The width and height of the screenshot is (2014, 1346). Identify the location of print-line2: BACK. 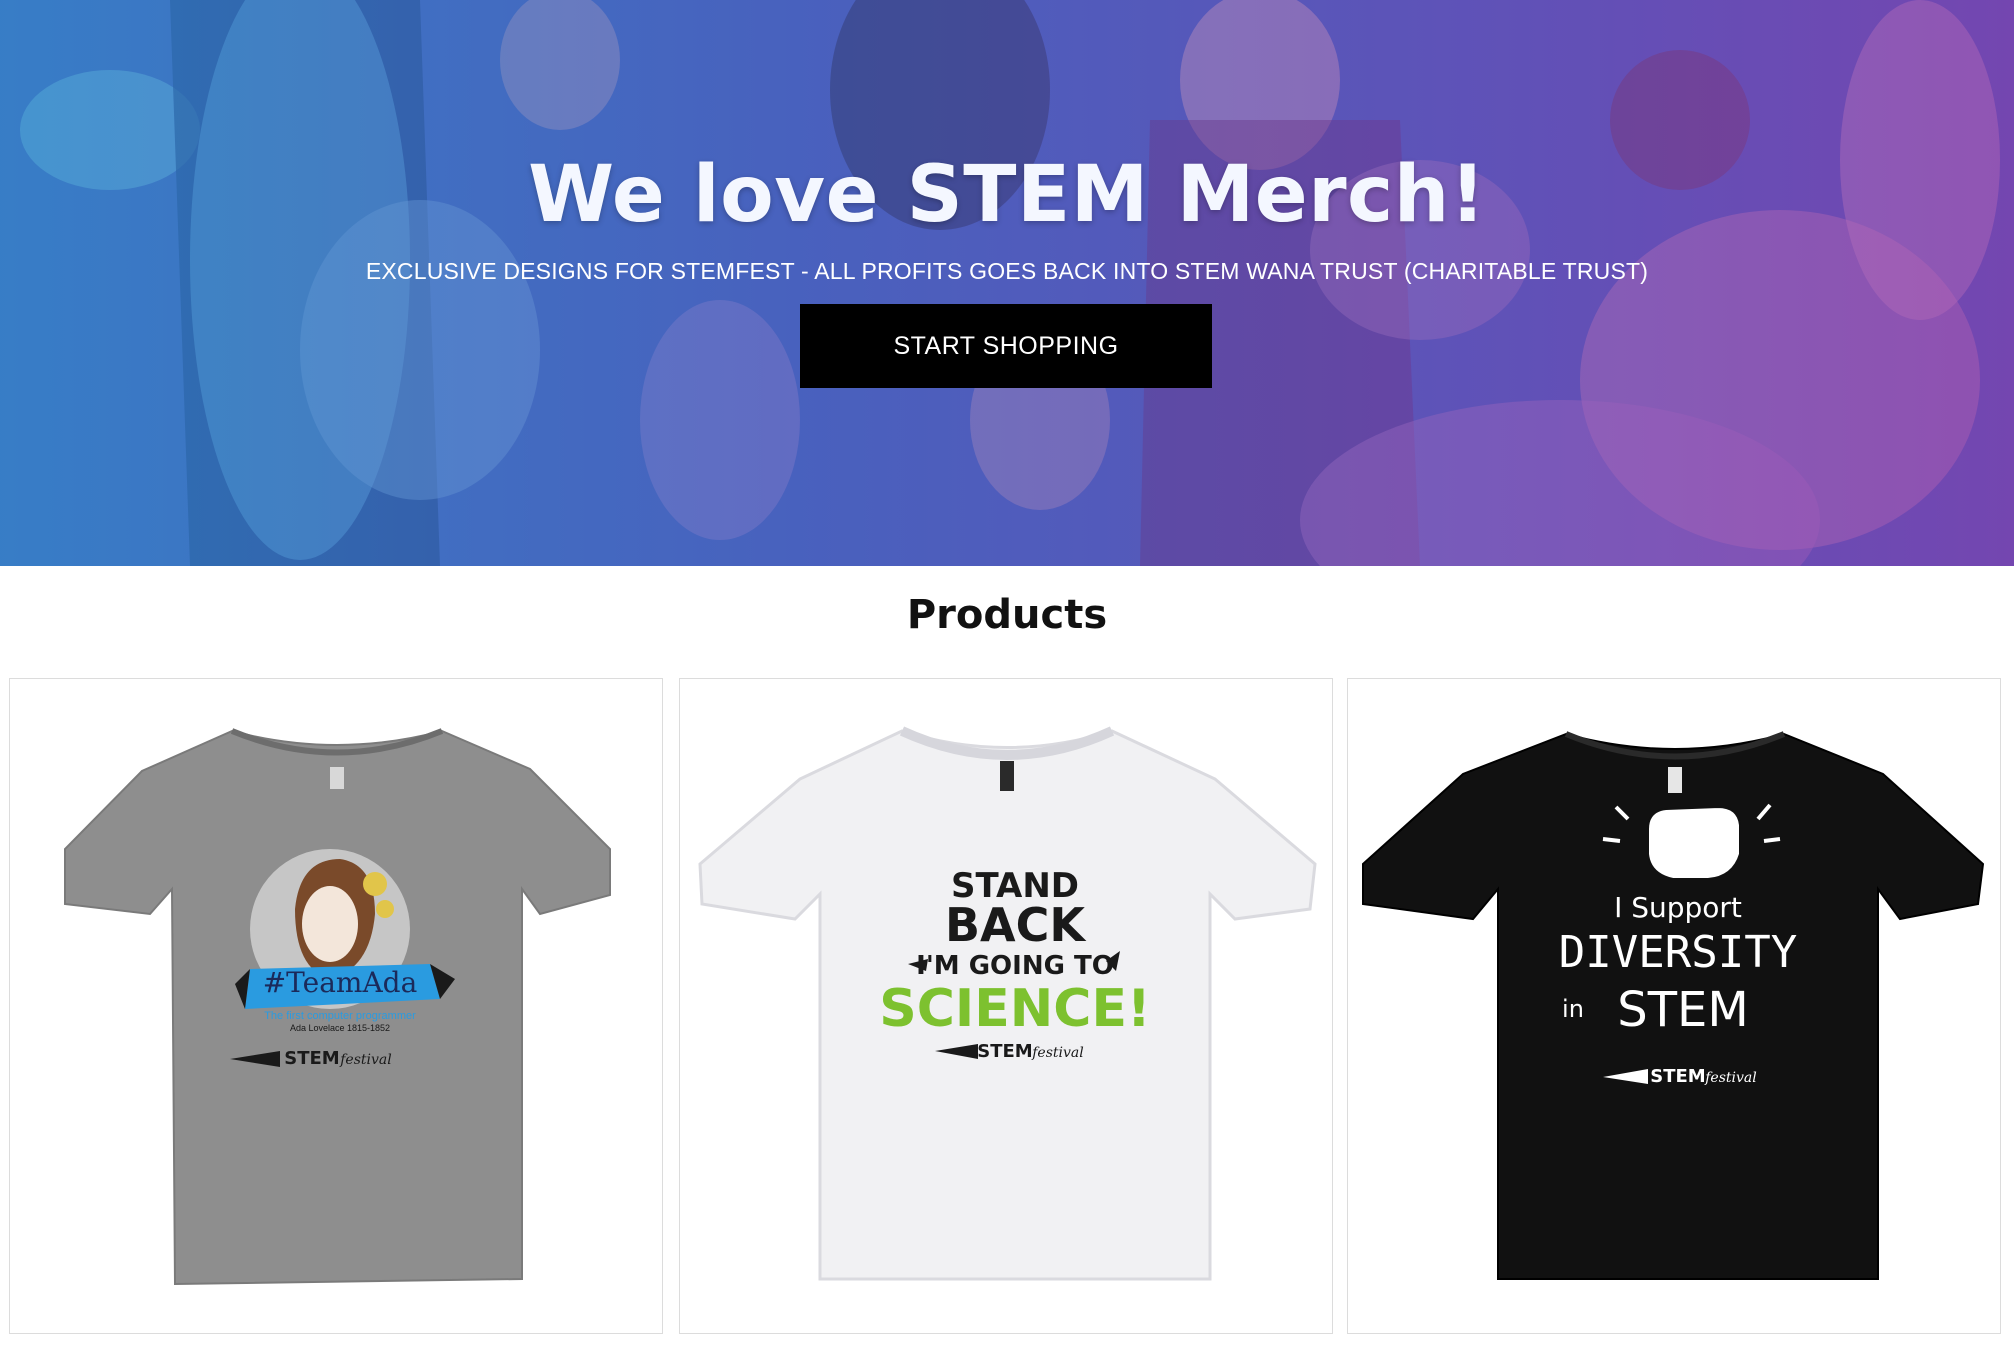
(1016, 925).